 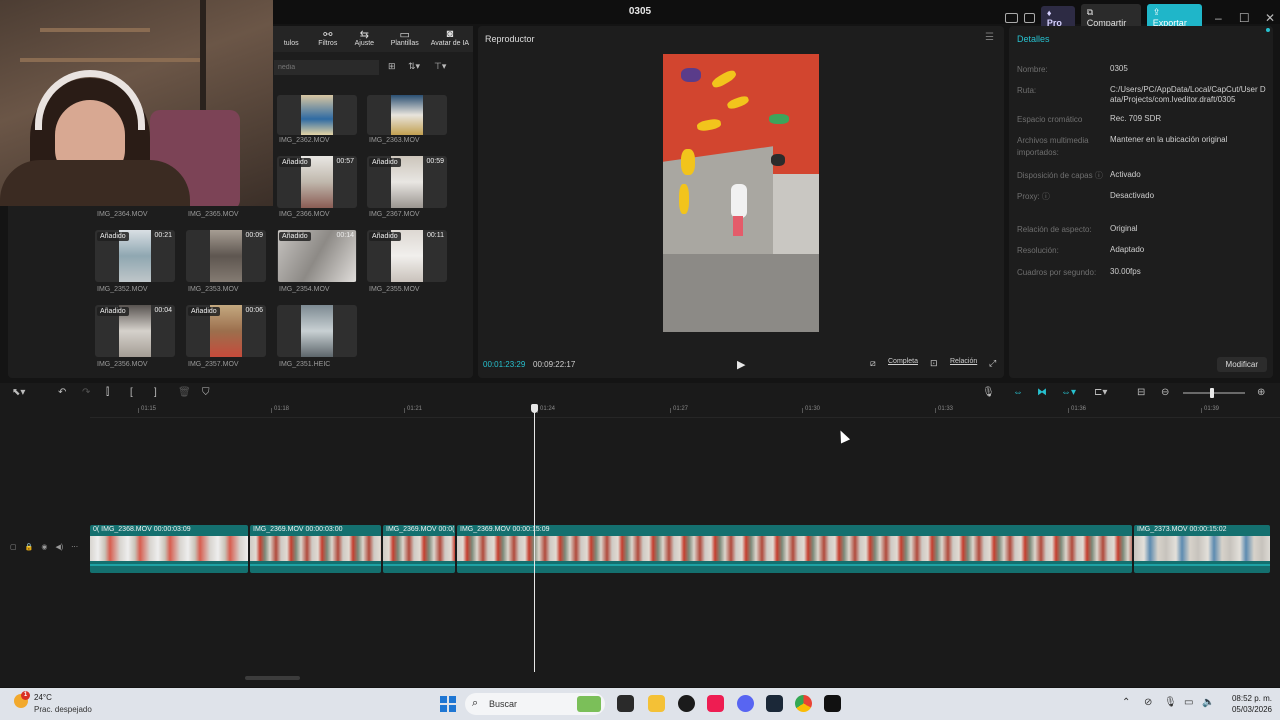 I want to click on media-thumb: Añadido 00:14, so click(x=317, y=256).